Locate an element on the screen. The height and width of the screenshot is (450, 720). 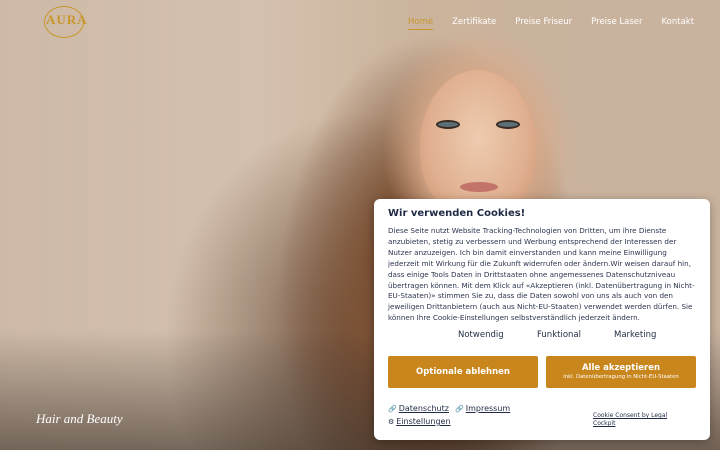
privacy-link: 🔗 Datenschutz is located at coordinates (418, 408).